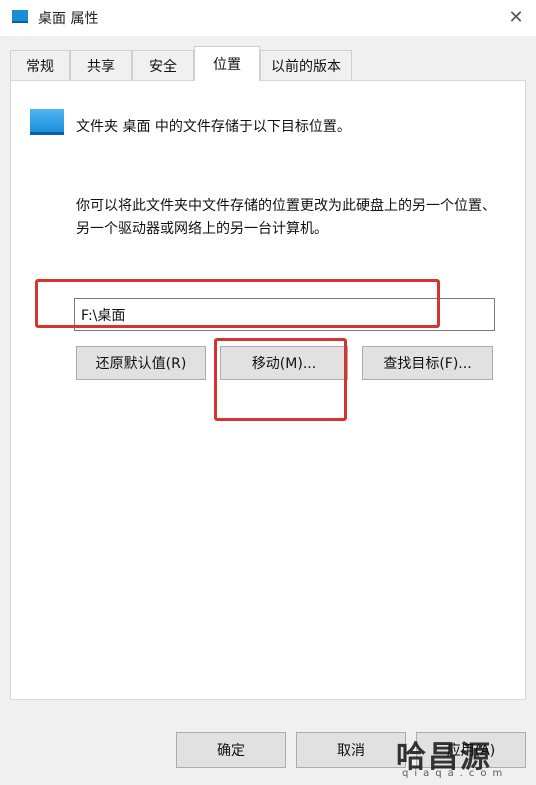 The width and height of the screenshot is (536, 785). What do you see at coordinates (101, 65) in the screenshot?
I see `tab-sharing: 共享` at bounding box center [101, 65].